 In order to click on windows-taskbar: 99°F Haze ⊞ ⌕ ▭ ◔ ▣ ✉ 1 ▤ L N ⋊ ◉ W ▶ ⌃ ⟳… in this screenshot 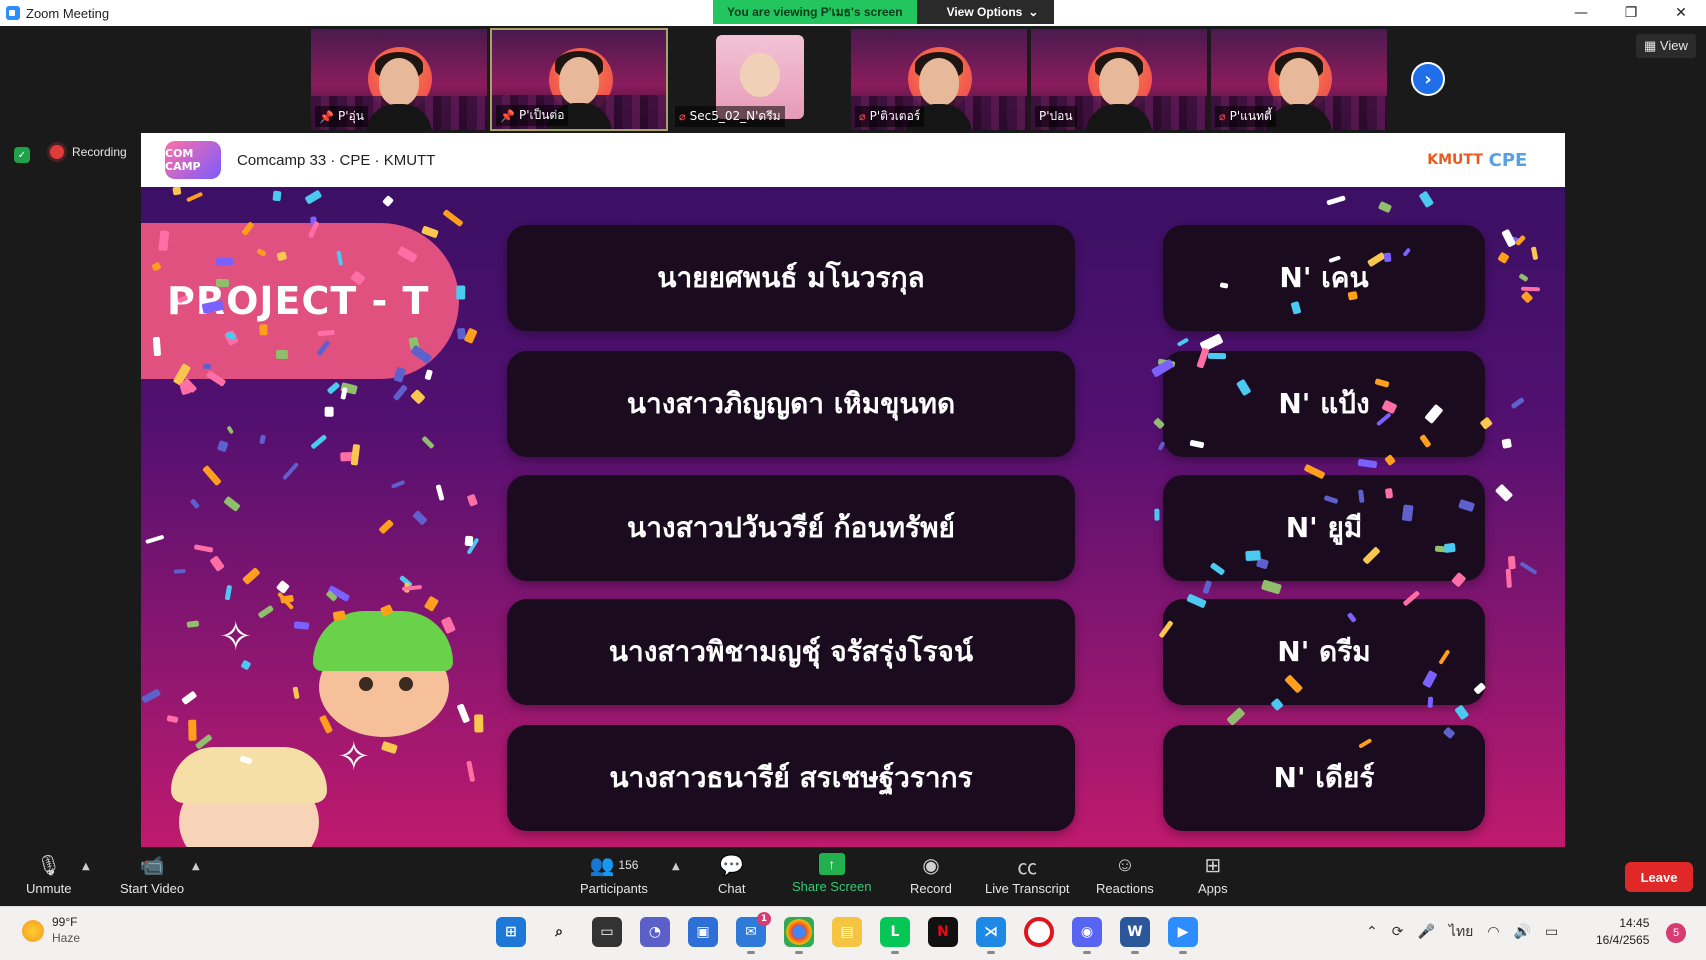, I will do `click(853, 933)`.